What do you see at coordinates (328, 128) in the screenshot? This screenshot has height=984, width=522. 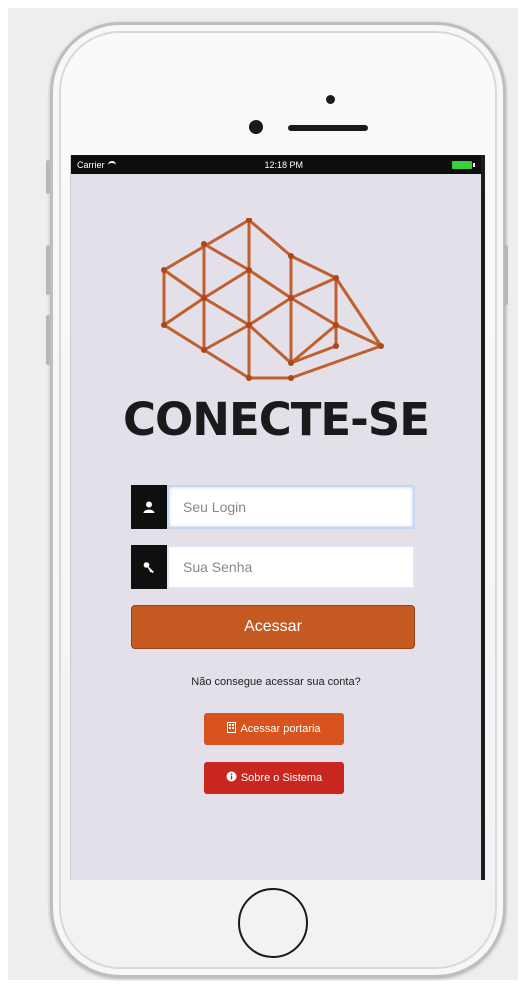 I see `earpiece-speaker` at bounding box center [328, 128].